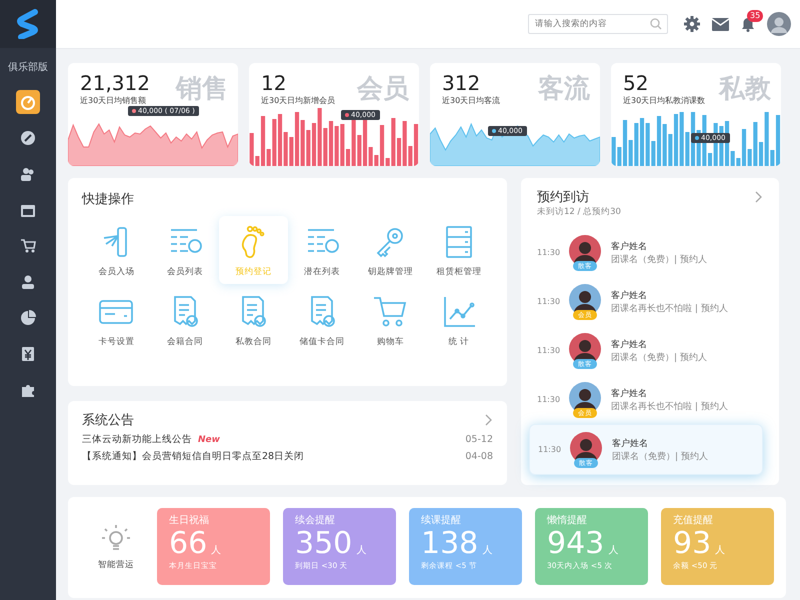  Describe the element at coordinates (471, 100) in the screenshot. I see `stat-caption: 近30天日均客流` at that location.